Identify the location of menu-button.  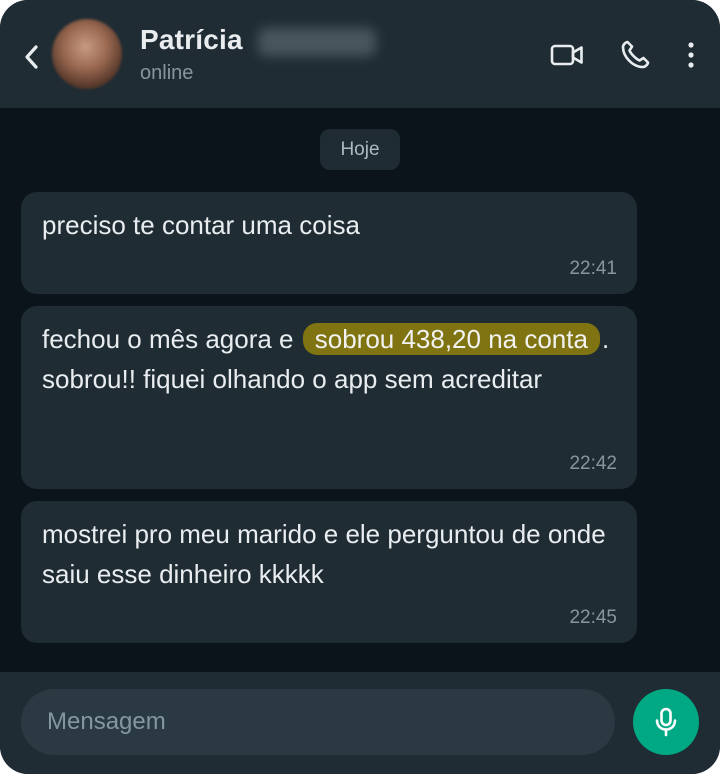
(691, 55).